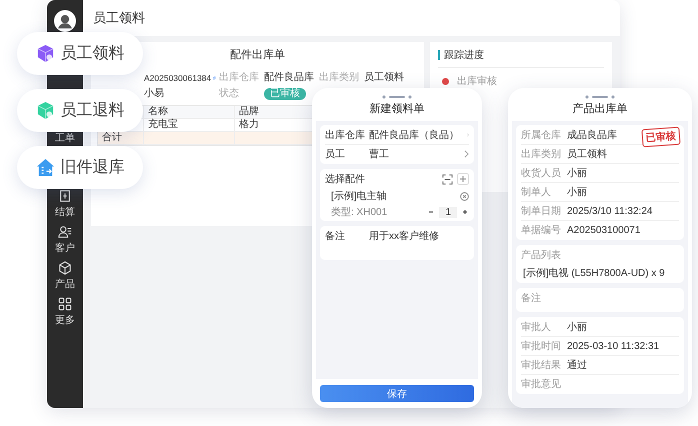 This screenshot has width=698, height=426. What do you see at coordinates (379, 154) in the screenshot?
I see `form-value: 曹工` at bounding box center [379, 154].